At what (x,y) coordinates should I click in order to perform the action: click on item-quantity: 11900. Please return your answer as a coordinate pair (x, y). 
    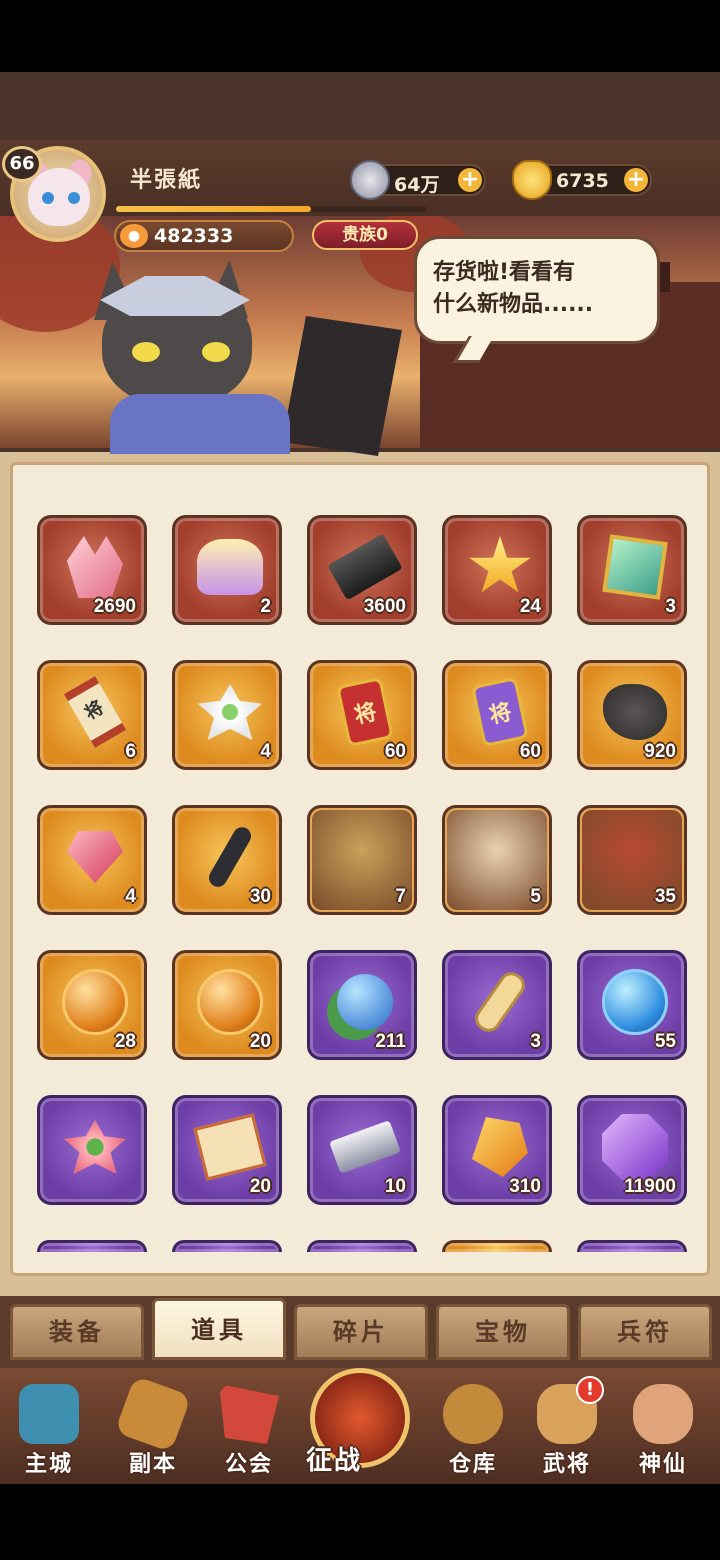
    Looking at the image, I should click on (650, 1186).